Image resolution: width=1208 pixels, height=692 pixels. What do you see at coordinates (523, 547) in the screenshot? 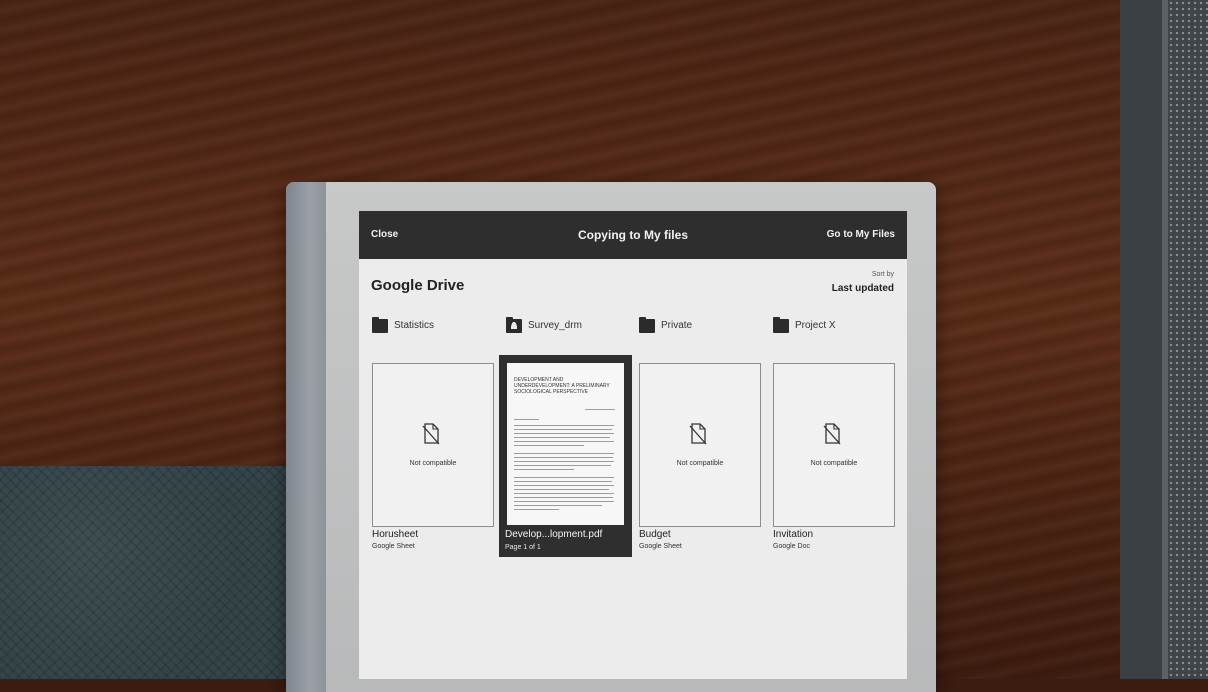
I see `page-count: Page 1 of 1` at bounding box center [523, 547].